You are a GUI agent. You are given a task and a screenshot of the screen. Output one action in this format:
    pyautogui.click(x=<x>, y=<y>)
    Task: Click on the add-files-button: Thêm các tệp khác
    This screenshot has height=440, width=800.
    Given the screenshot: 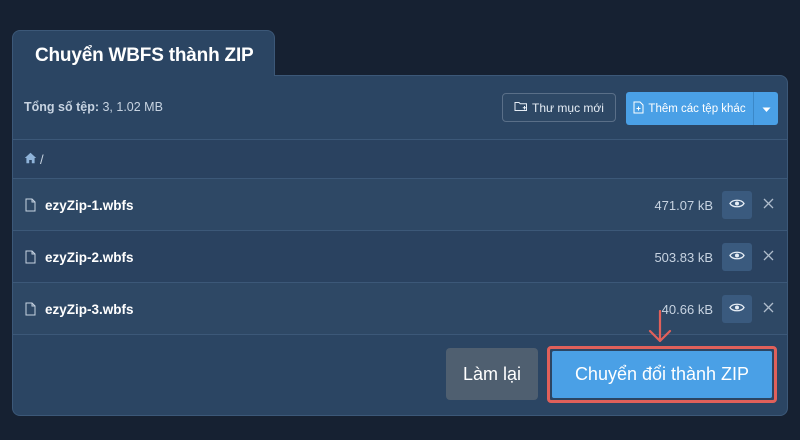 What is the action you would take?
    pyautogui.click(x=702, y=108)
    